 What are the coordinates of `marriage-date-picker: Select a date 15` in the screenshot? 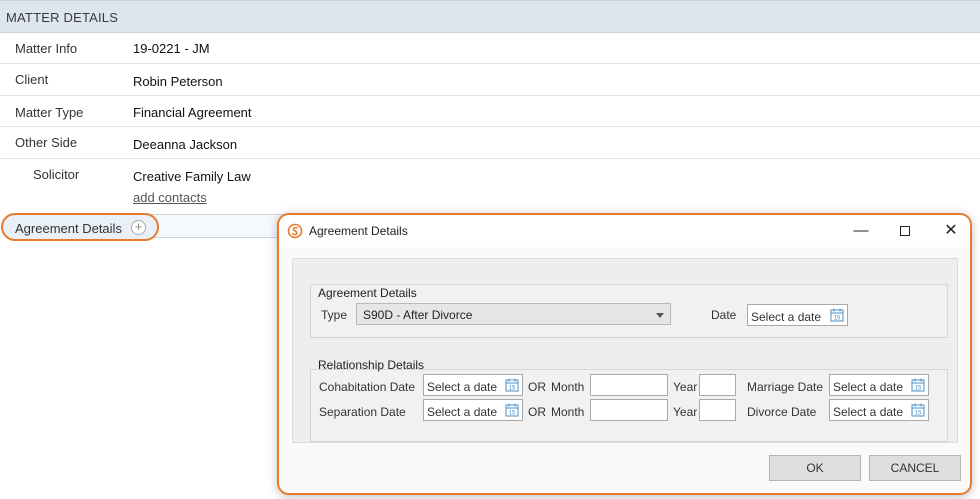 It's located at (879, 385).